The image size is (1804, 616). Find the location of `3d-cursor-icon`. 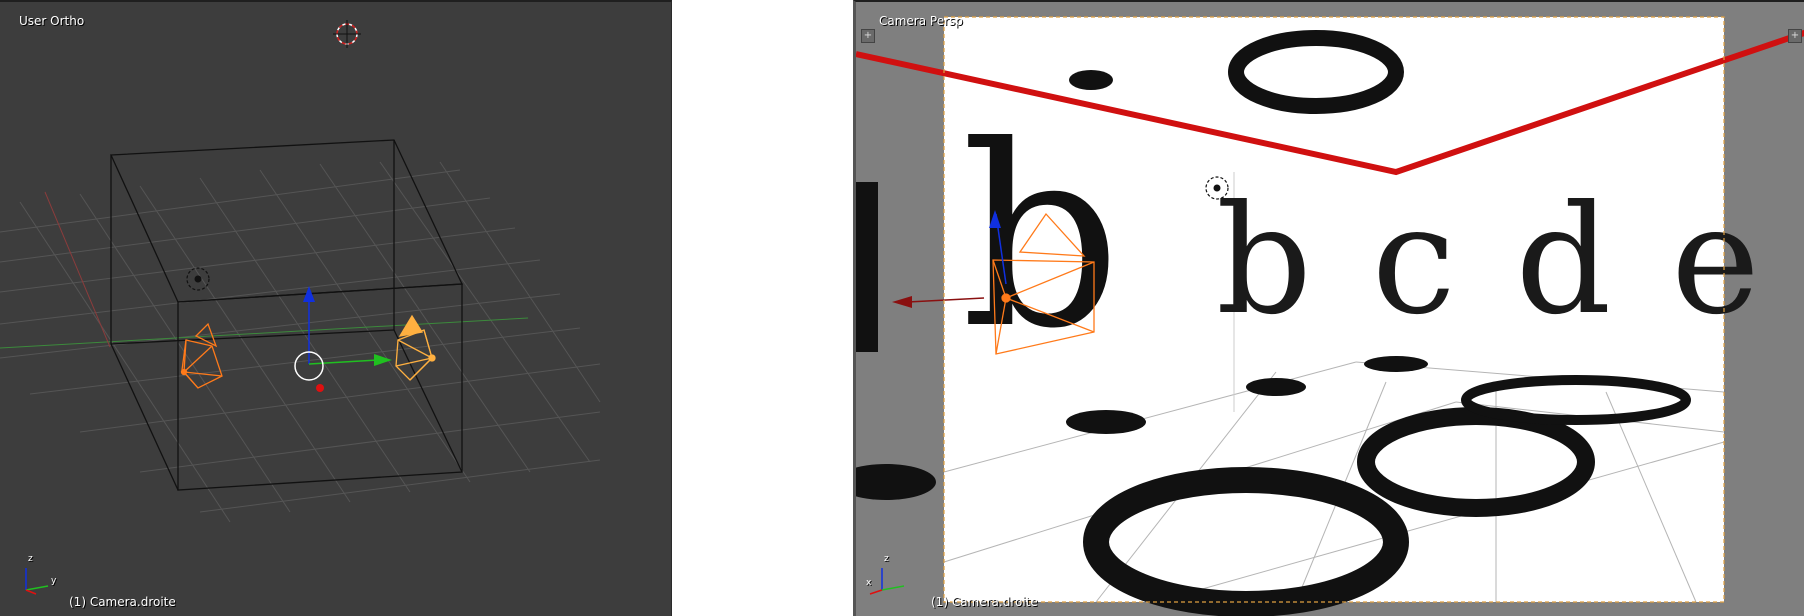

3d-cursor-icon is located at coordinates (347, 34).